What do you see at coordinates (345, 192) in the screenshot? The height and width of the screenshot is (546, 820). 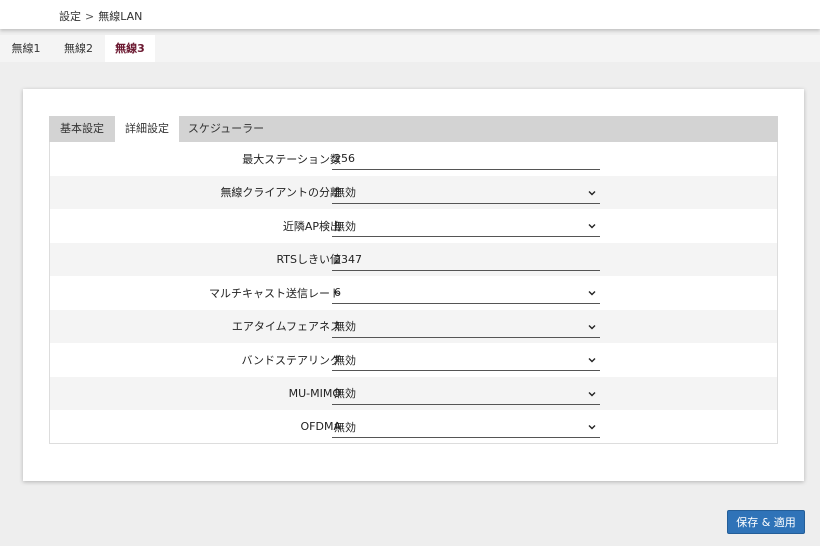 I see `client-isolation-value: 無効` at bounding box center [345, 192].